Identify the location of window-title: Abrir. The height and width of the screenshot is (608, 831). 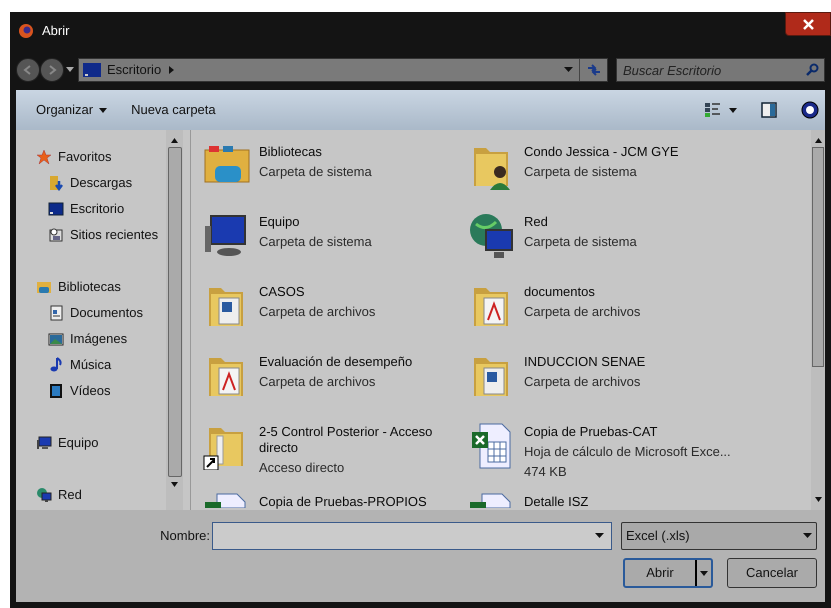
(56, 31).